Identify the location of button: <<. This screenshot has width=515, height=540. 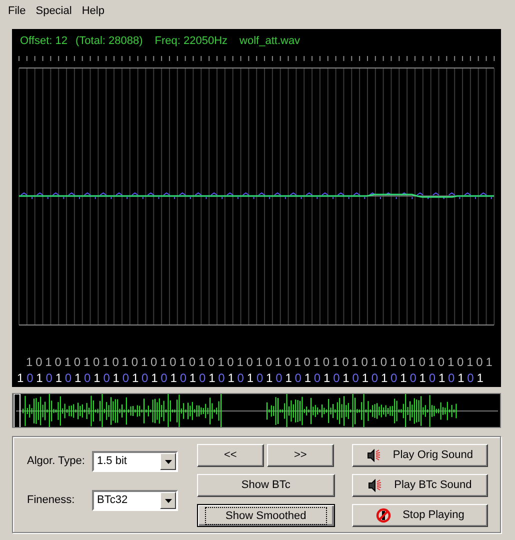
(230, 455).